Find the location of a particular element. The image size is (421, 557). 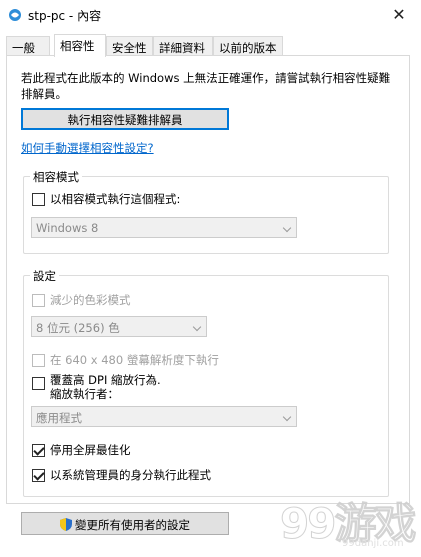

run-troubleshooter-button: 執行相容性疑難排解員 is located at coordinates (125, 119).